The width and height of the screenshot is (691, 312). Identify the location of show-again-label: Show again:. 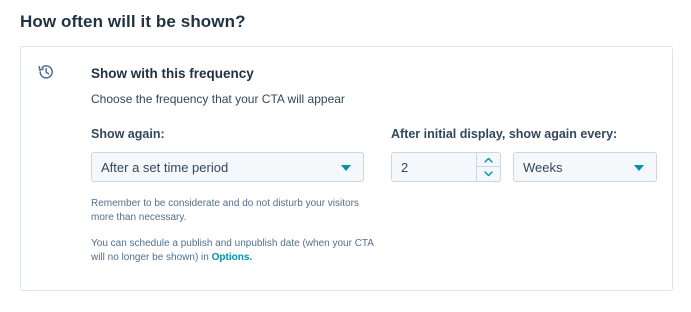
(128, 134).